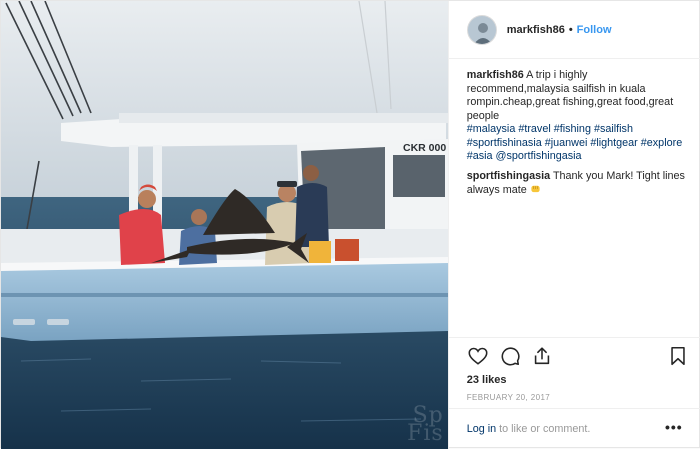  I want to click on avatar, so click(481, 29).